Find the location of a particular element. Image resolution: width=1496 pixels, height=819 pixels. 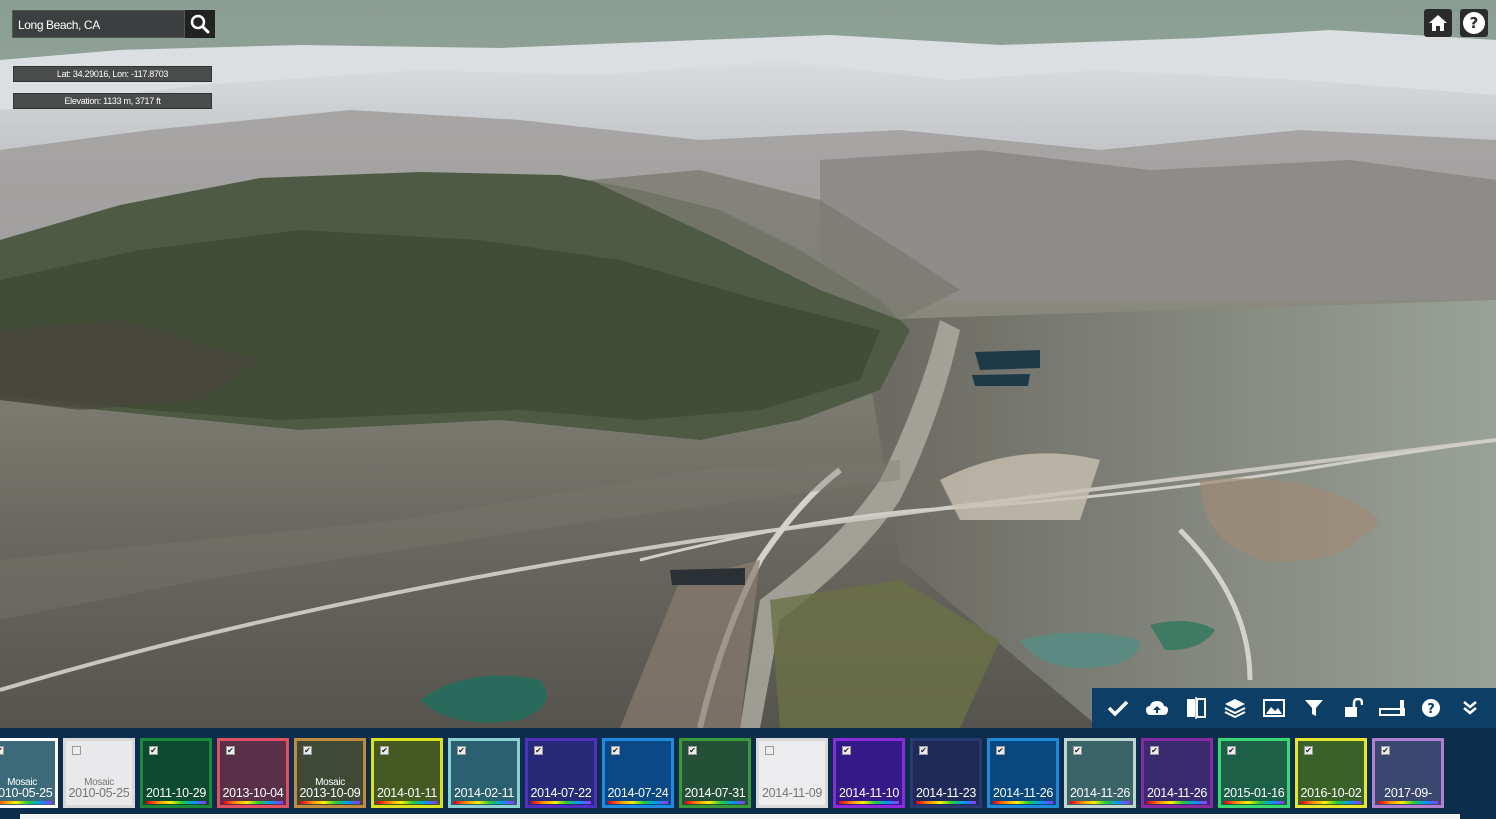

thumbnail-date: 2013-10-04 is located at coordinates (253, 793).